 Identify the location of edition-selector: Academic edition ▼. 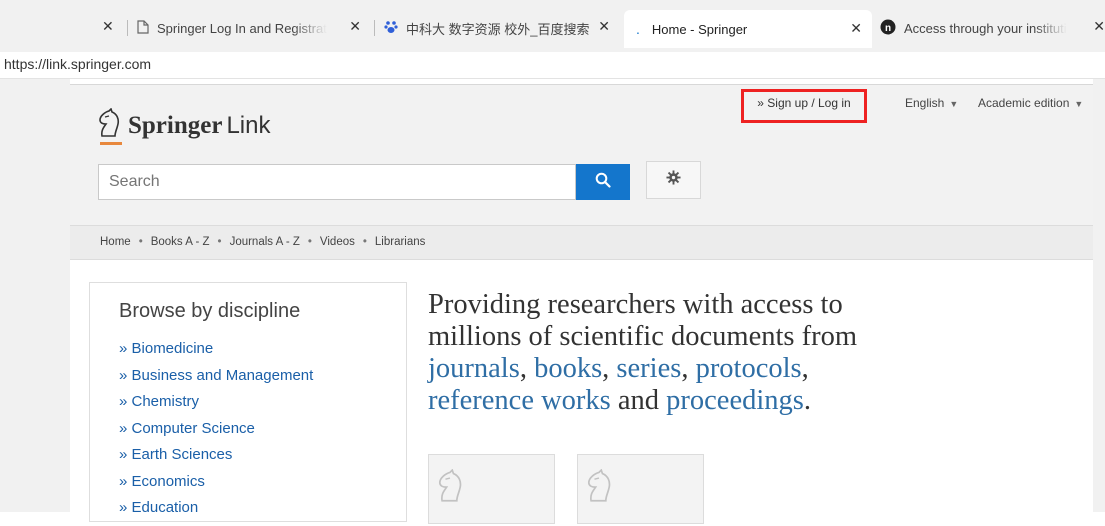
(1030, 103).